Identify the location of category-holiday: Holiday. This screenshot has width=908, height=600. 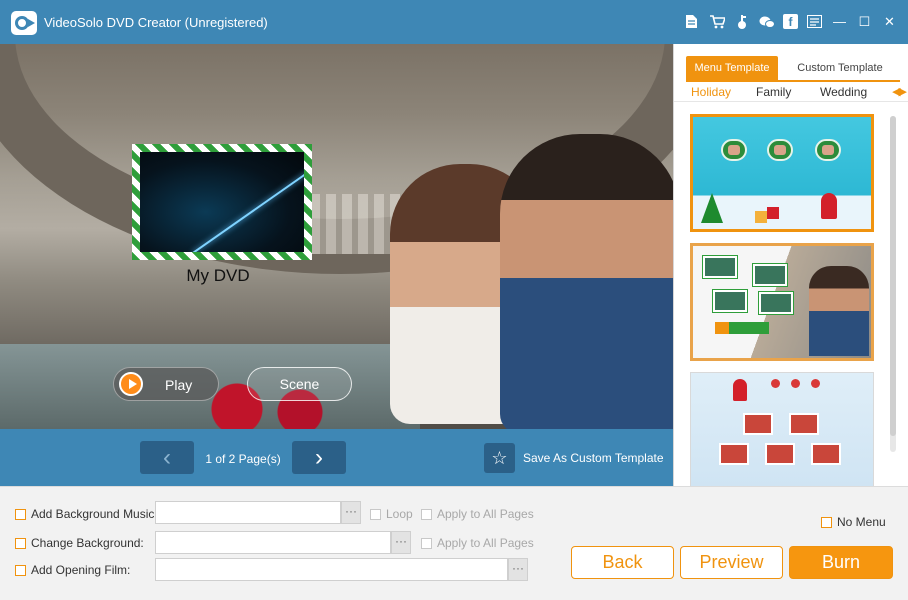
(711, 92).